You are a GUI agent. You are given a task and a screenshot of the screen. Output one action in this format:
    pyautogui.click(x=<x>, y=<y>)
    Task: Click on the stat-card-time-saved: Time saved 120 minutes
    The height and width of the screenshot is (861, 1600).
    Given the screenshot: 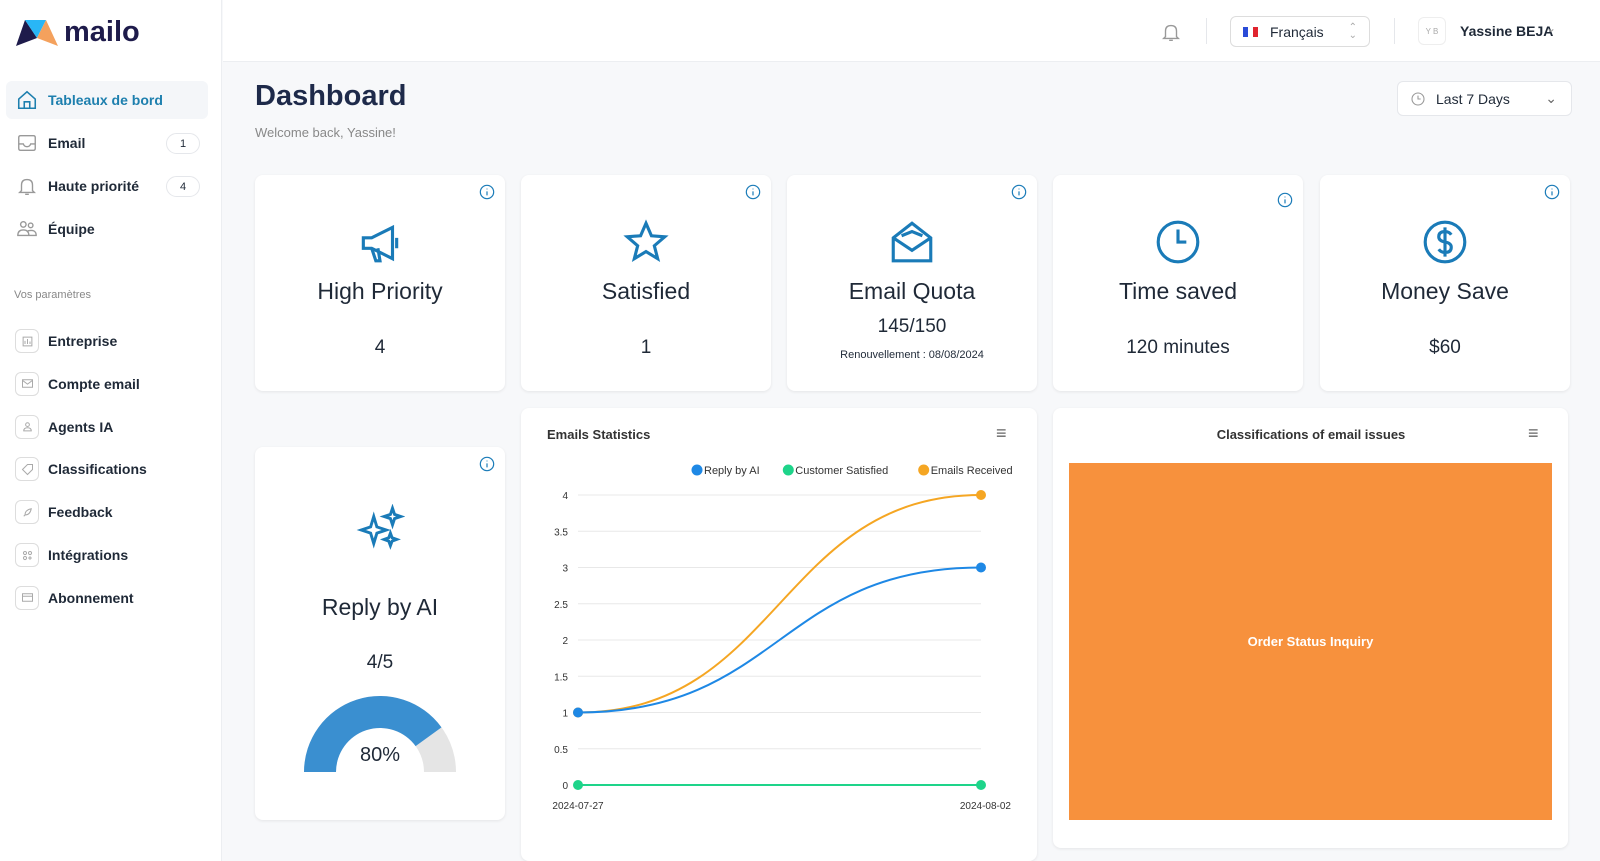 What is the action you would take?
    pyautogui.click(x=1178, y=283)
    